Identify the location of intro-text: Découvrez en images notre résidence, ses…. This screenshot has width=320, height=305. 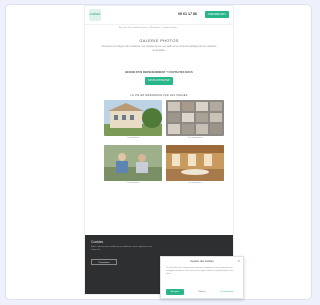
(159, 49).